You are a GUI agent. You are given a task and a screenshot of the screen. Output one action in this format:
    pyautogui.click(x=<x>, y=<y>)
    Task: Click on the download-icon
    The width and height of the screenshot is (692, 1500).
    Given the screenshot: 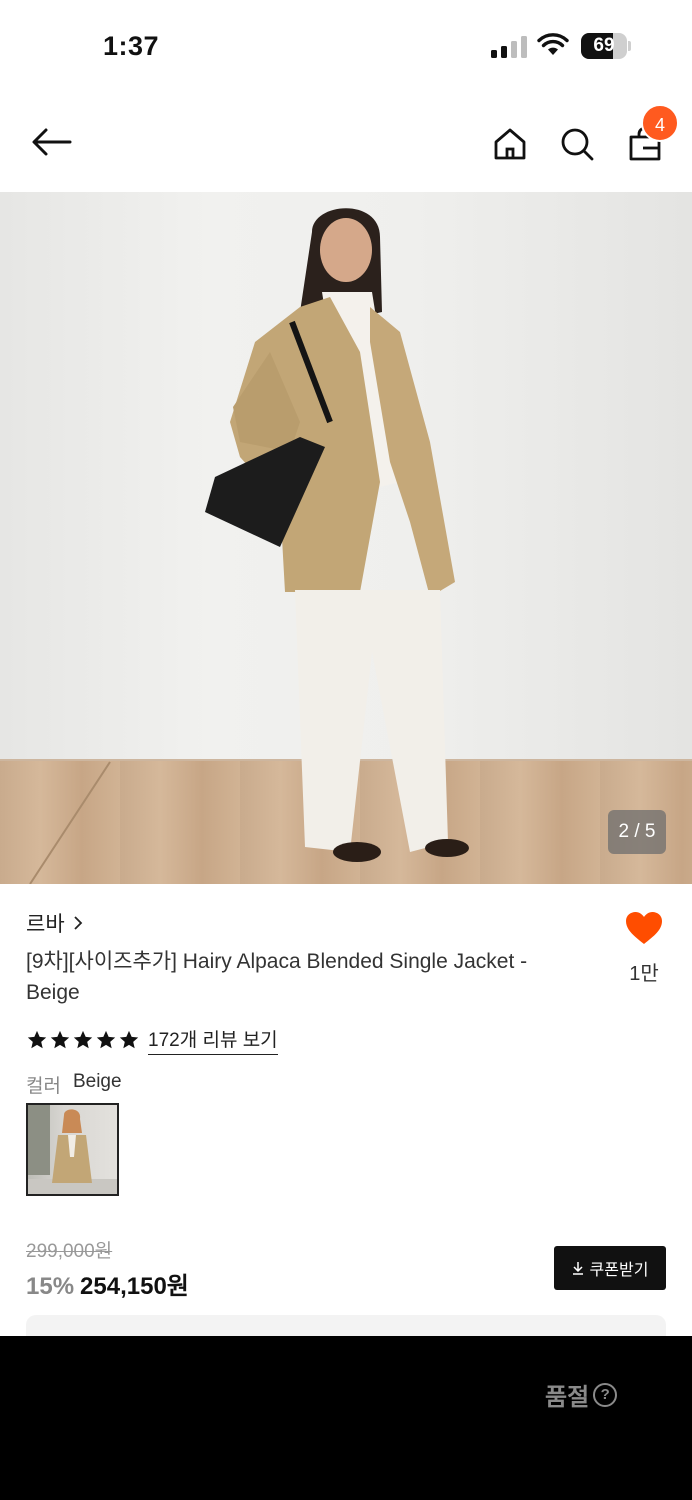 What is the action you would take?
    pyautogui.click(x=577, y=1268)
    